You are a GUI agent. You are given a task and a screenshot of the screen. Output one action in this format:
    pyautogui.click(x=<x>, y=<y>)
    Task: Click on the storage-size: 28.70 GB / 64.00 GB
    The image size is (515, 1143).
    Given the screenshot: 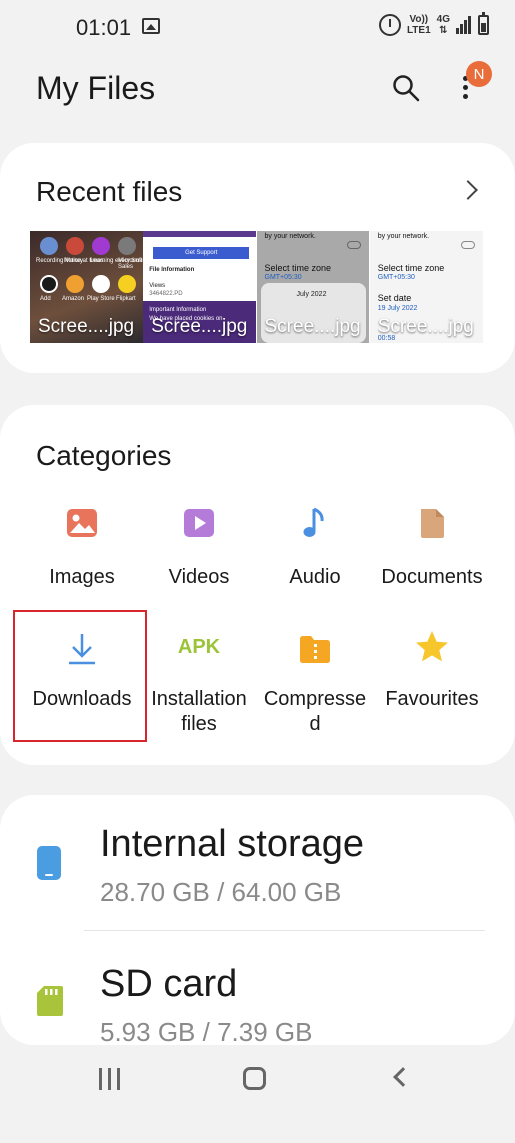 What is the action you would take?
    pyautogui.click(x=221, y=892)
    